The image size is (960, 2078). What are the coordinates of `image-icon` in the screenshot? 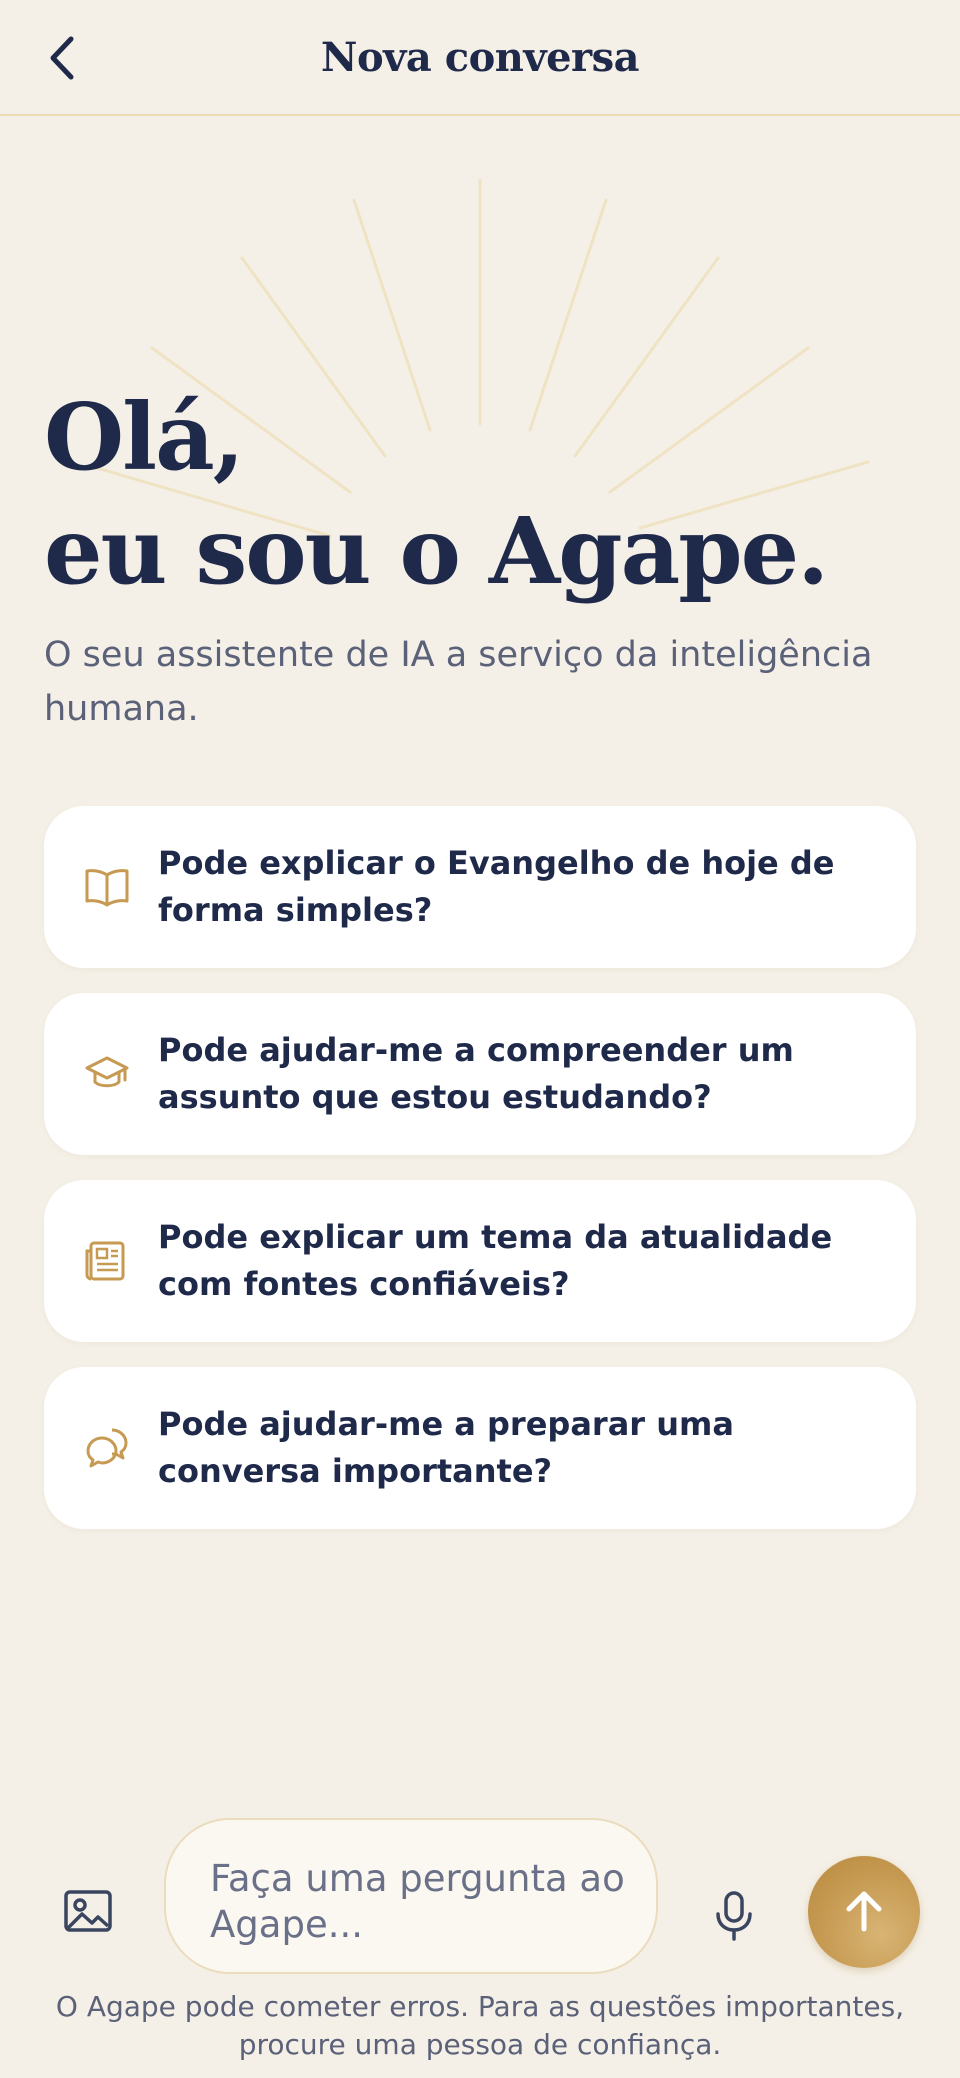 It's located at (88, 1911).